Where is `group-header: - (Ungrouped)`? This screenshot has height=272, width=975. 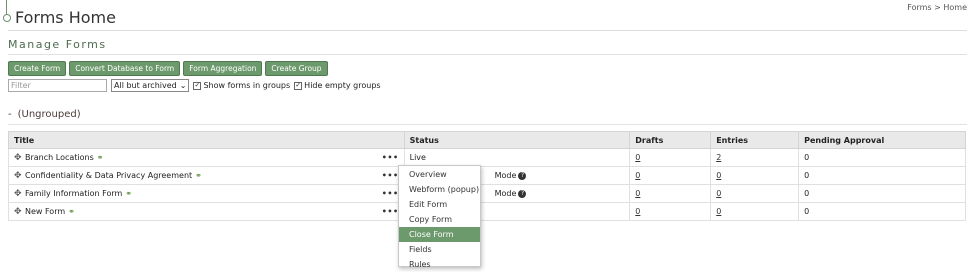 group-header: - (Ungrouped) is located at coordinates (44, 114).